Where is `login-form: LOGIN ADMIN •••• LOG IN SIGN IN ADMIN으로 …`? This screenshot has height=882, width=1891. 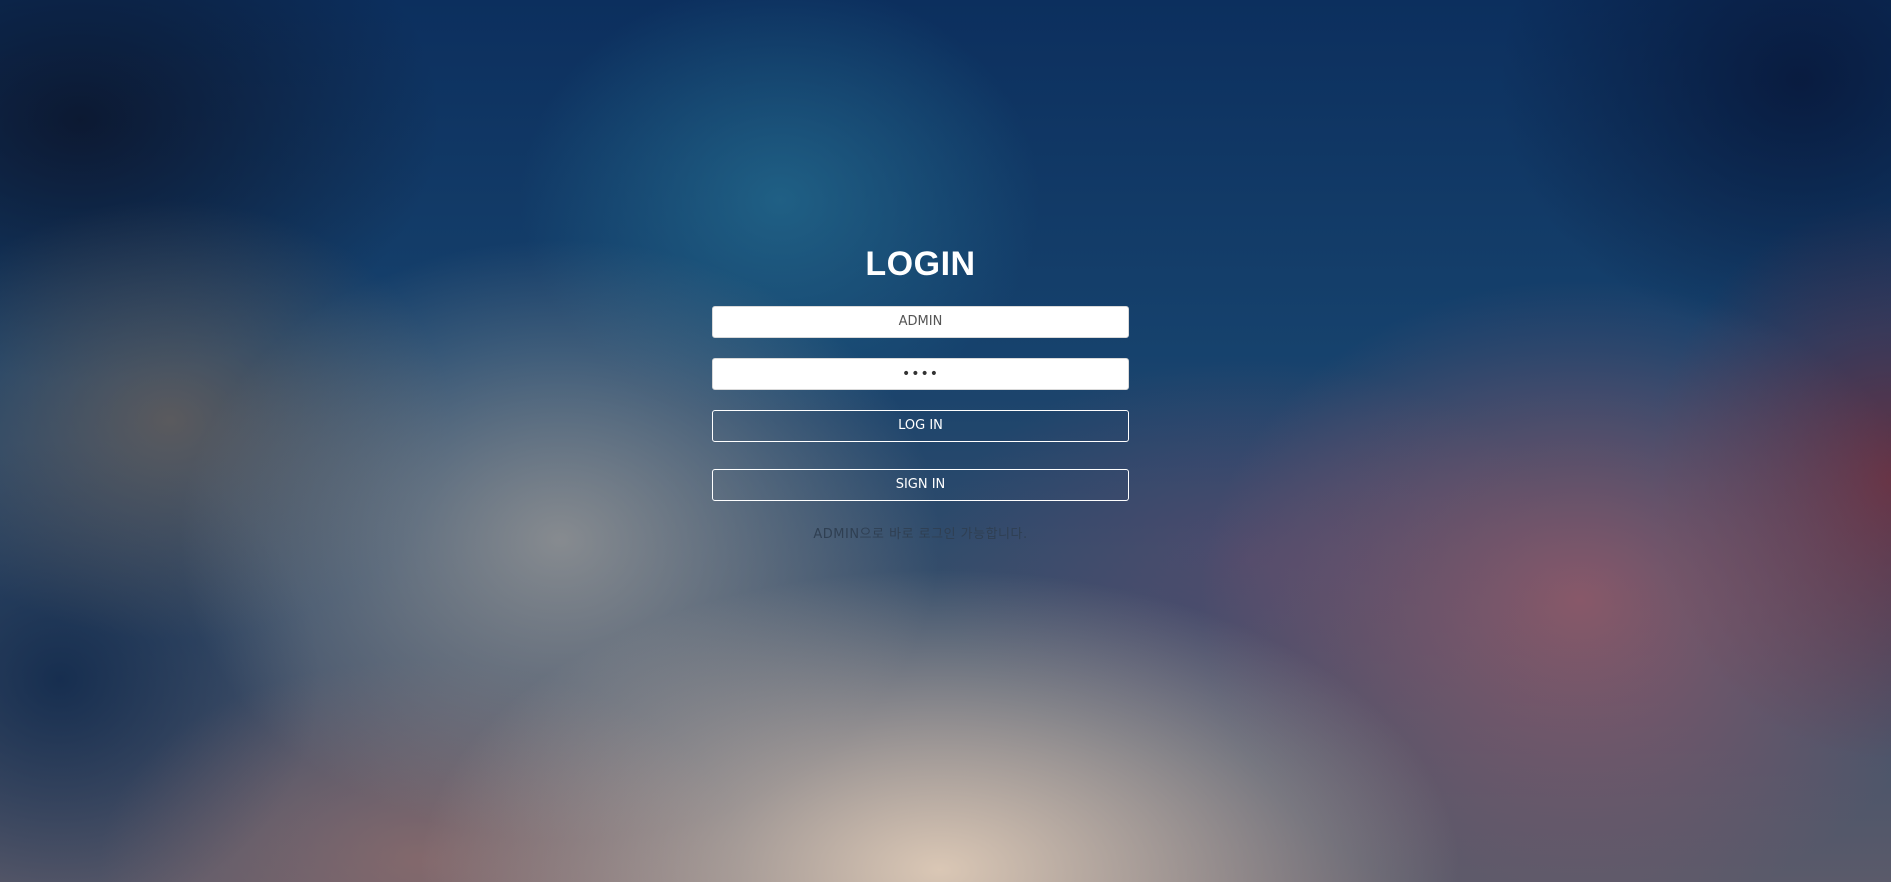 login-form: LOGIN ADMIN •••• LOG IN SIGN IN ADMIN으로 … is located at coordinates (920, 389).